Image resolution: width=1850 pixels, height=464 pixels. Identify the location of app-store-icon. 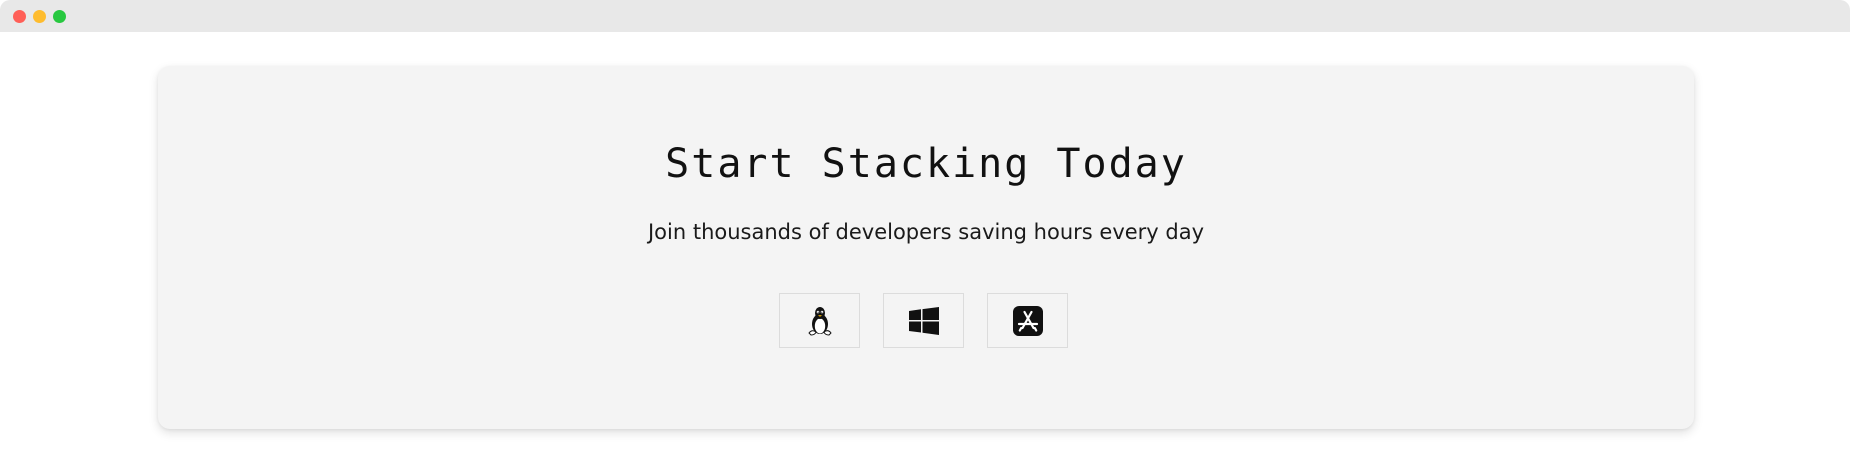
(1027, 320).